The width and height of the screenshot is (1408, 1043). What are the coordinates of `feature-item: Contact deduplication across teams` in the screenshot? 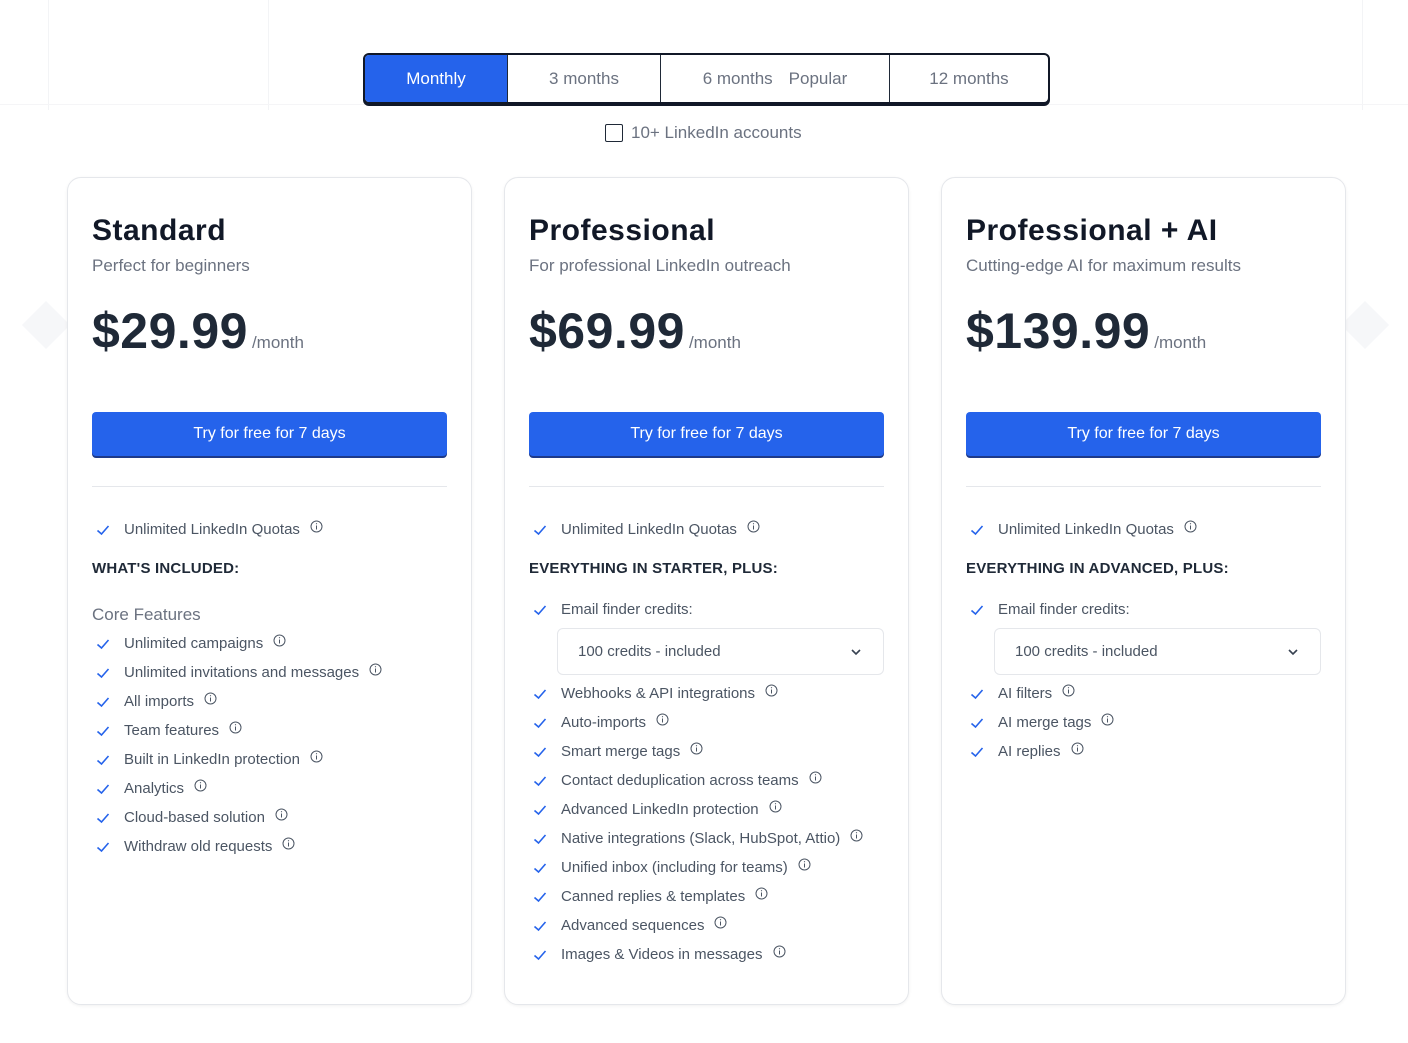 It's located at (706, 780).